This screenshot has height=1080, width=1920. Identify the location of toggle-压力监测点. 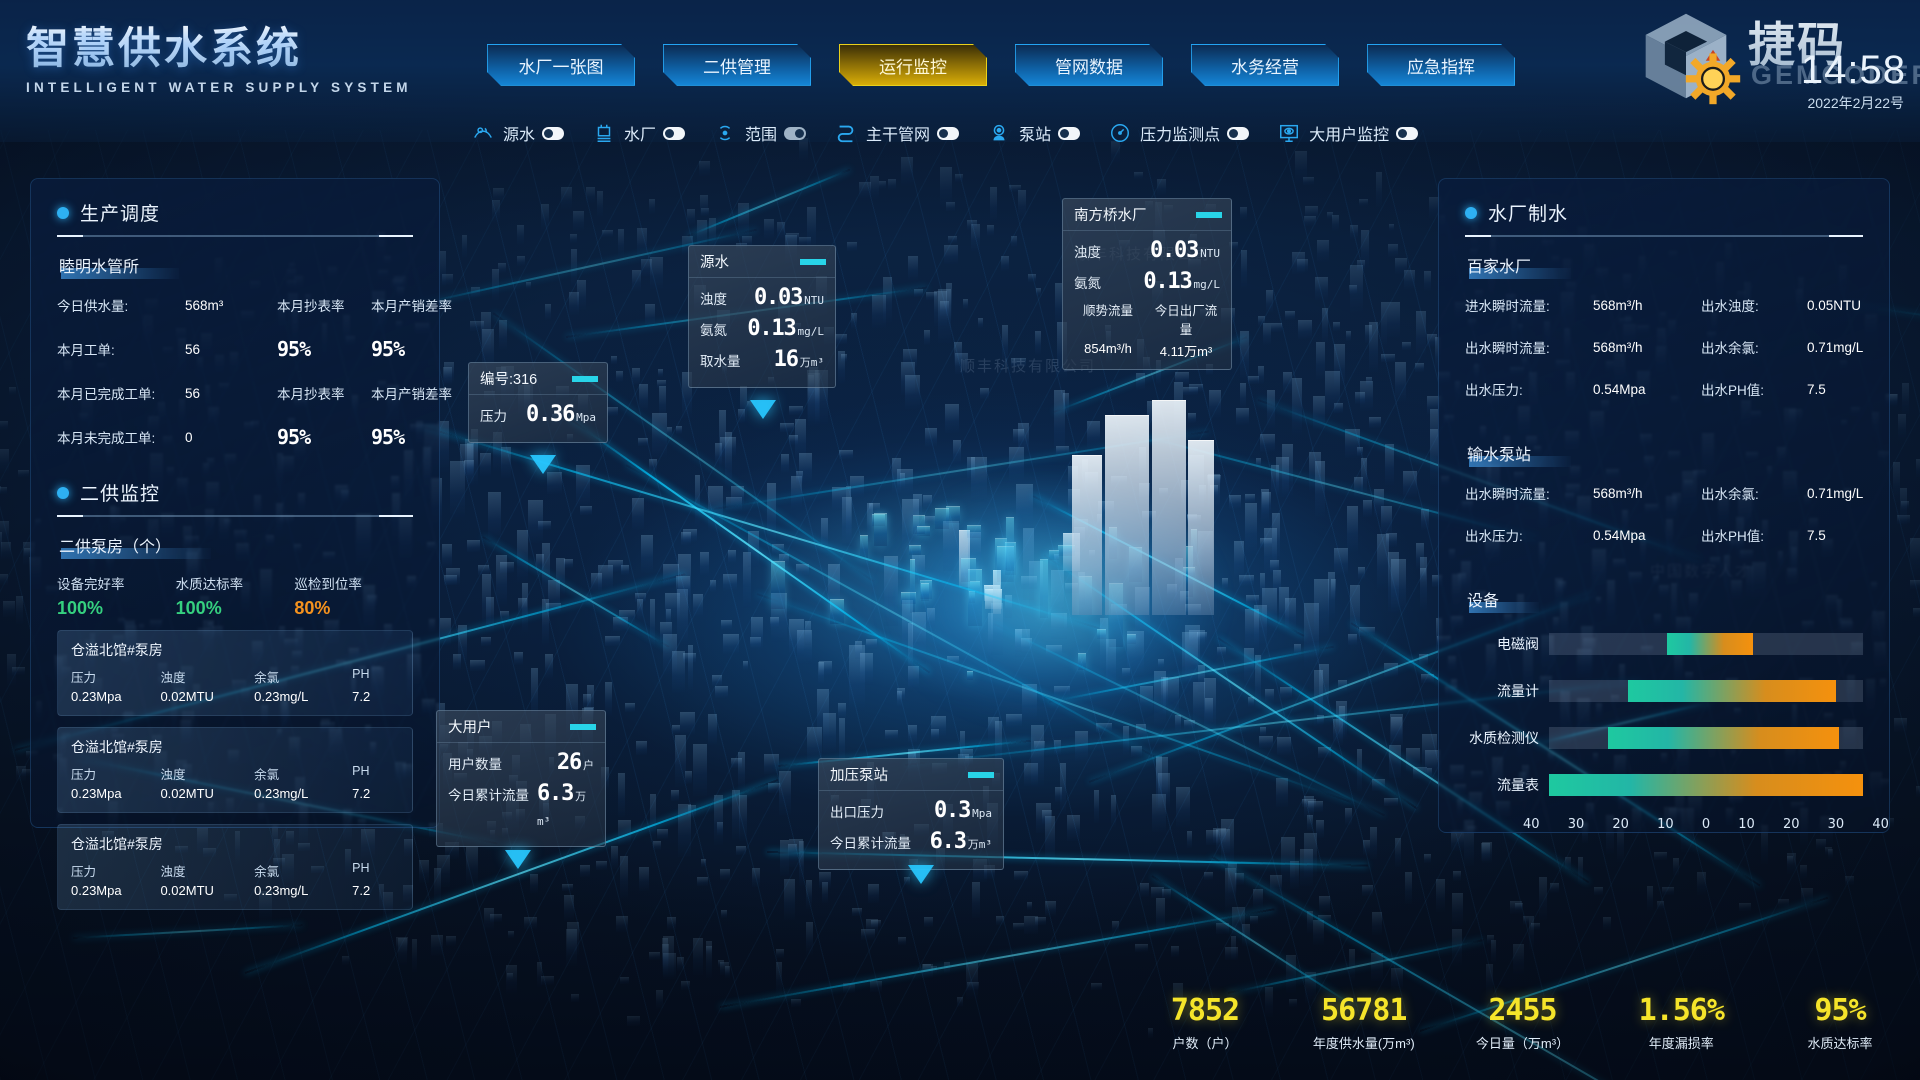
(1238, 133).